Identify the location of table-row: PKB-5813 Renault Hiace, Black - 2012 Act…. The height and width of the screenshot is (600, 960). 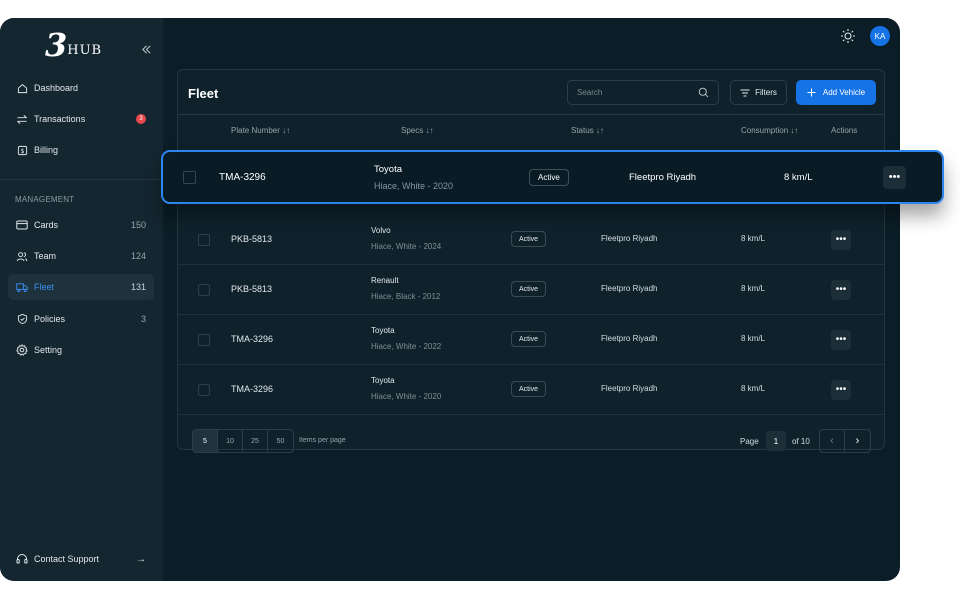
(531, 290).